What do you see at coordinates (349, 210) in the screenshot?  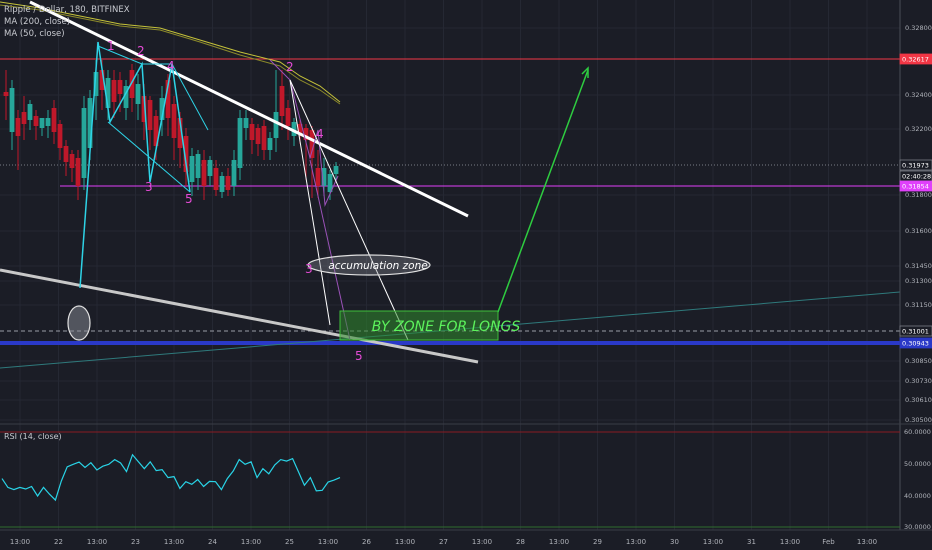 I see `white-channel-right` at bounding box center [349, 210].